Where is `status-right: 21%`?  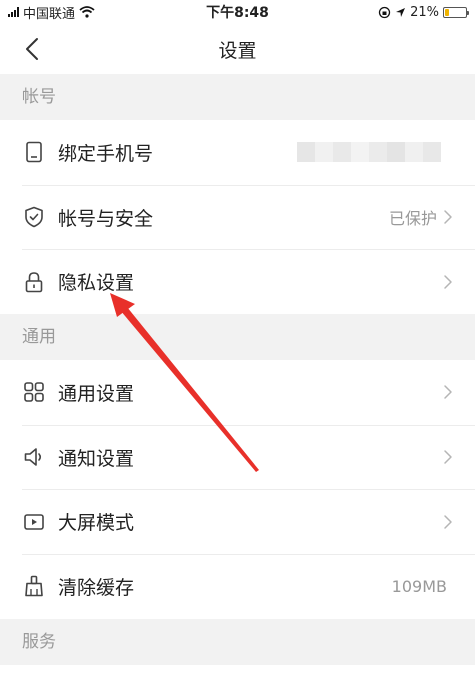
status-right: 21% is located at coordinates (423, 12).